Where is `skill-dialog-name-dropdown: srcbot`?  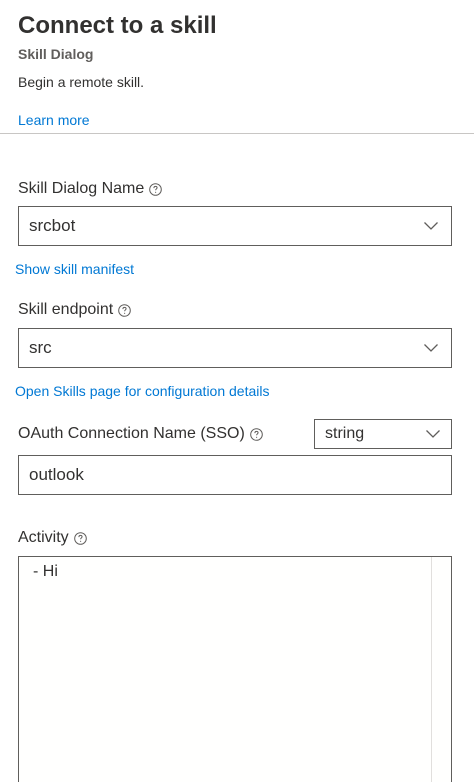
skill-dialog-name-dropdown: srcbot is located at coordinates (235, 226).